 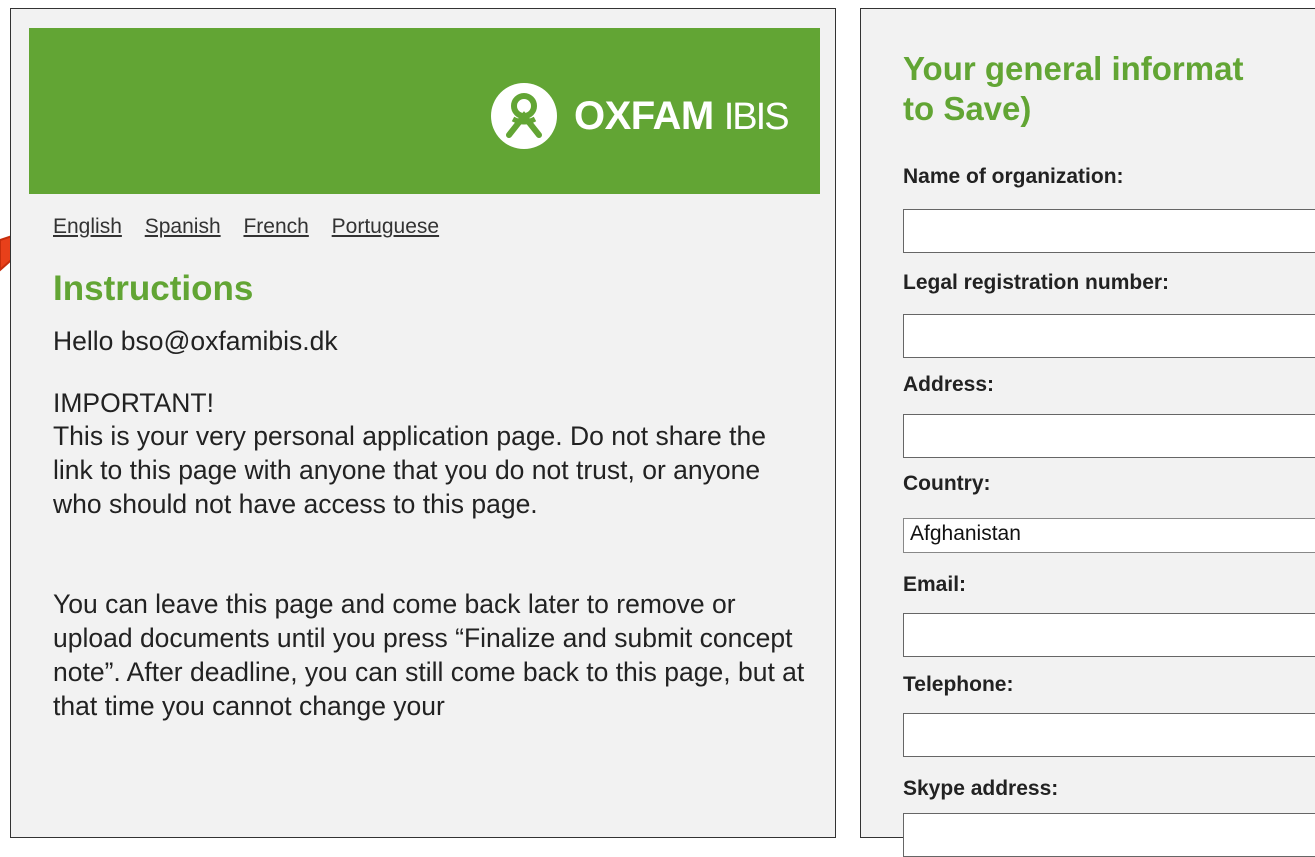 What do you see at coordinates (935, 584) in the screenshot?
I see `email-label: Email:` at bounding box center [935, 584].